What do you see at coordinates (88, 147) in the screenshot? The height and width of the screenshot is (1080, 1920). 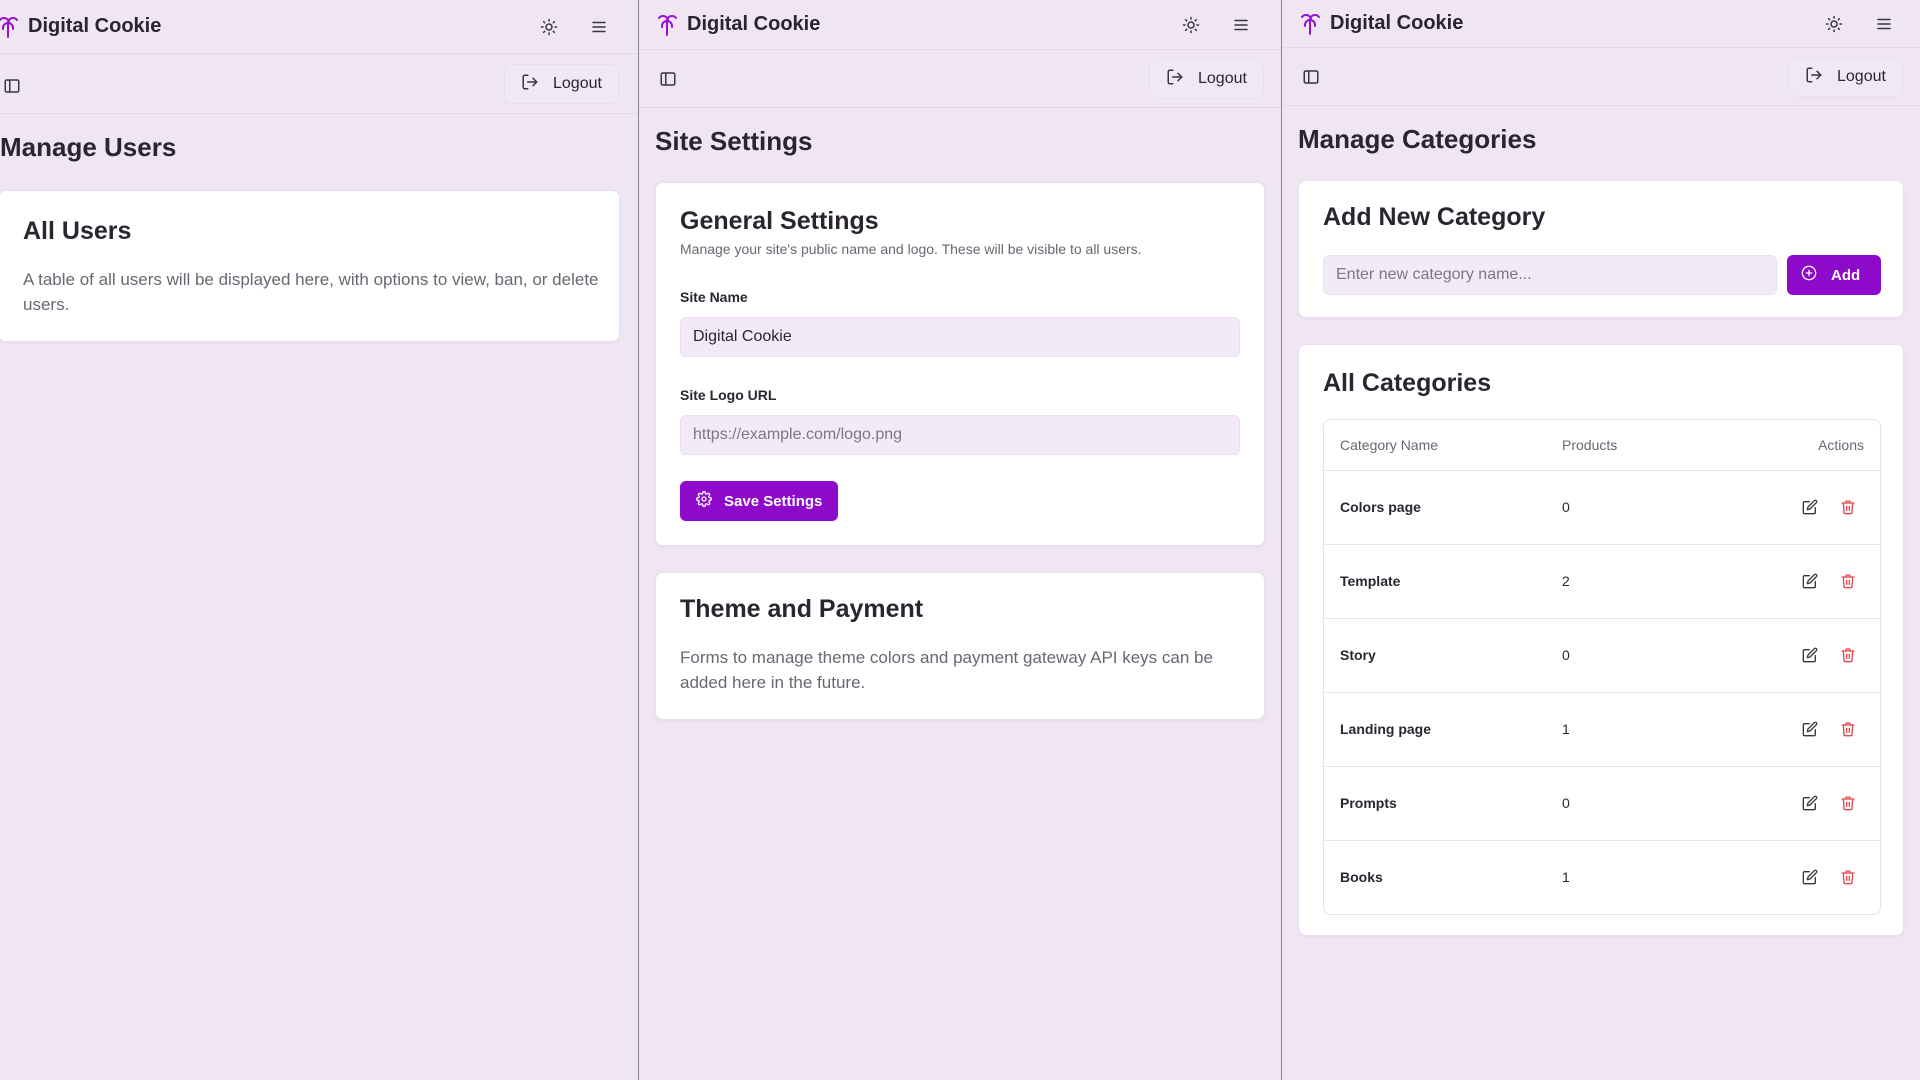 I see `page-title: Manage Users` at bounding box center [88, 147].